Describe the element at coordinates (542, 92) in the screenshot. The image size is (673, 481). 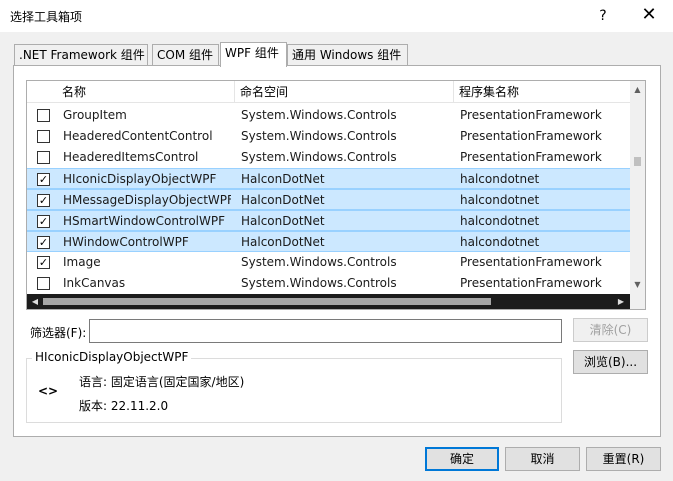
I see `column-header-assembly: 程序集名称` at that location.